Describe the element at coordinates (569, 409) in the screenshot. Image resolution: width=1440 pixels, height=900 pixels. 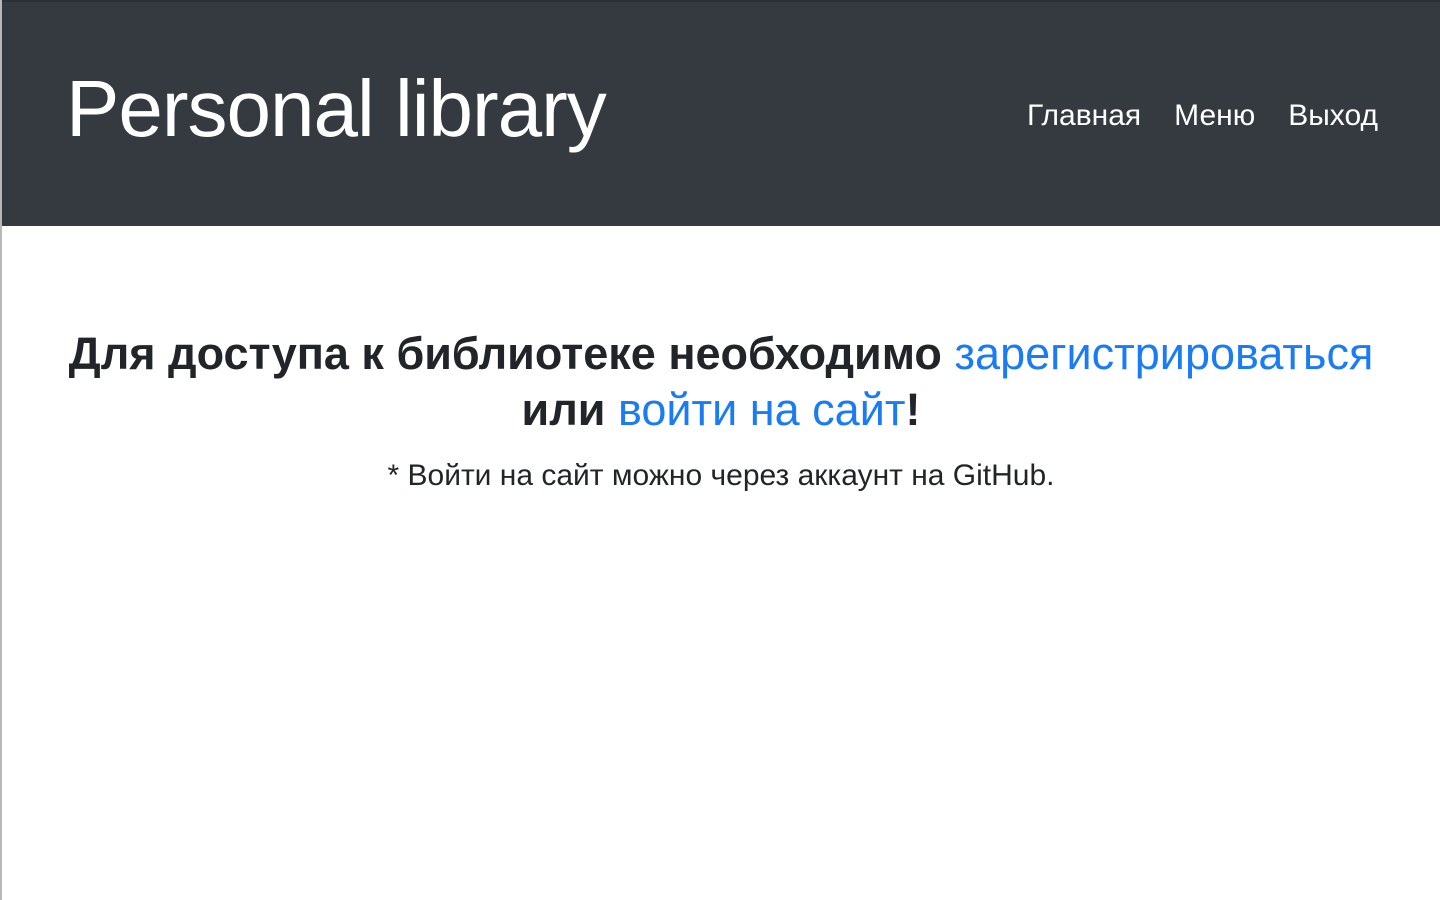
I see `access-message-middle: или` at that location.